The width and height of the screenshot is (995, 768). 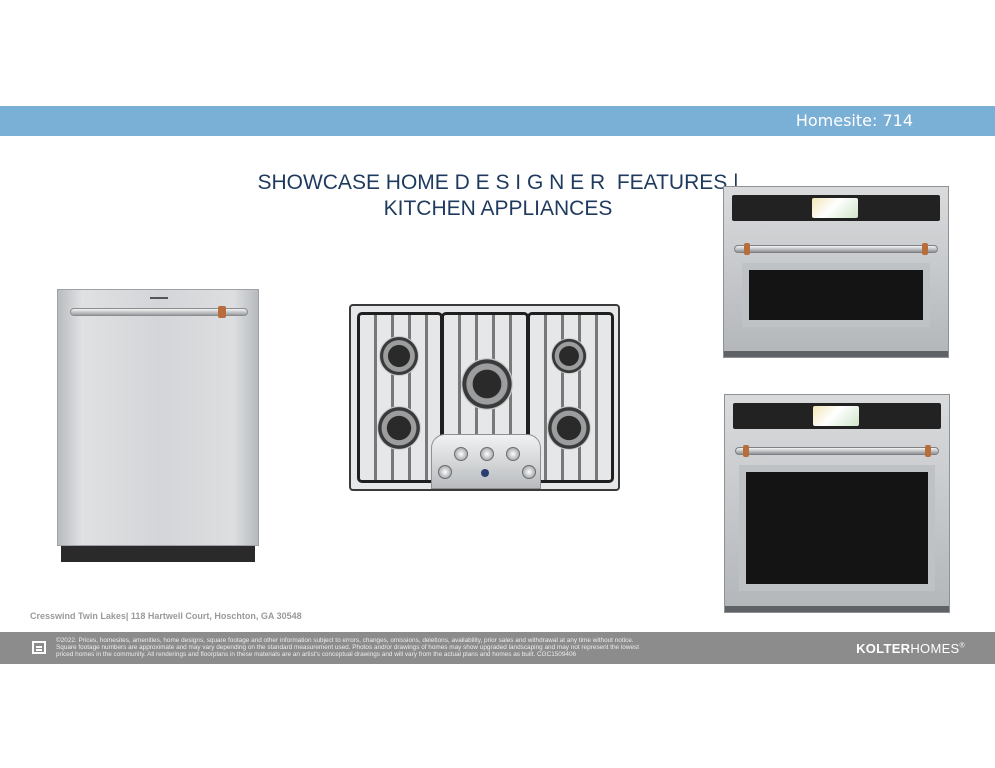 What do you see at coordinates (837, 451) in the screenshot?
I see `wall-oven-handle` at bounding box center [837, 451].